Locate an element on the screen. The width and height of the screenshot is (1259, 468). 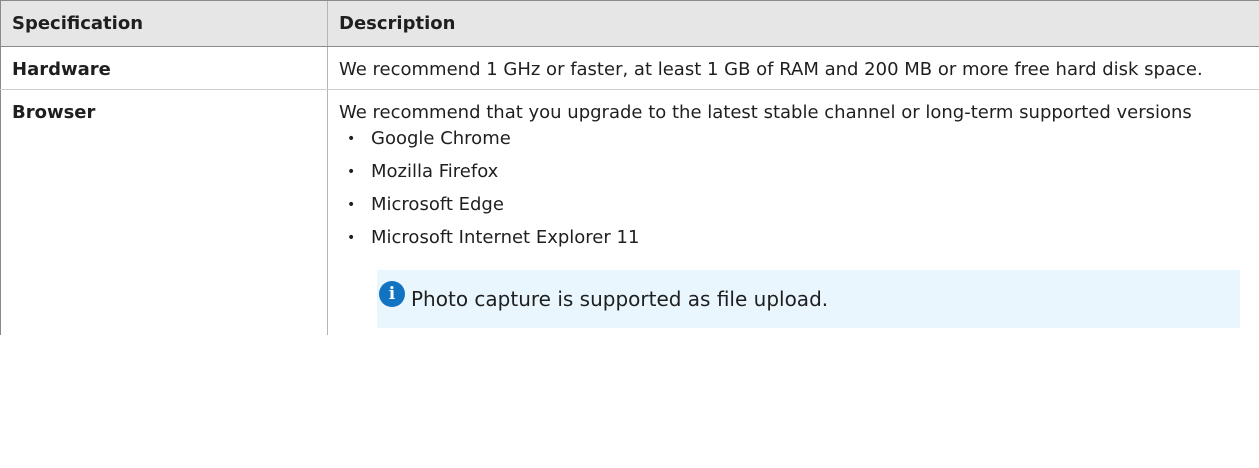
spec-cell-browser: Browser is located at coordinates (164, 212).